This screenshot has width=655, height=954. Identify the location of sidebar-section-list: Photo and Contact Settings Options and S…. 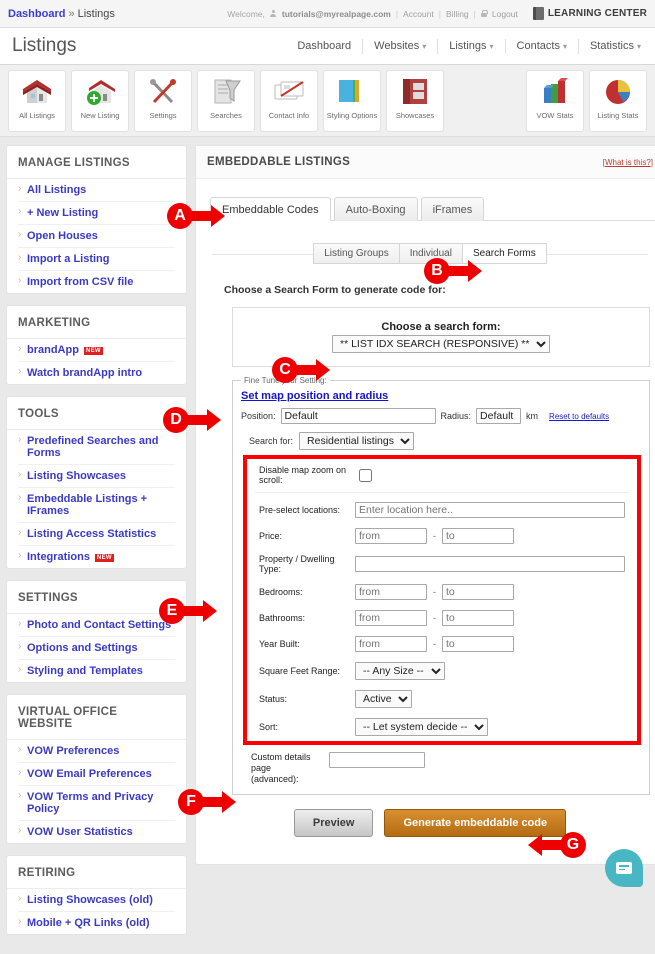
(96, 648).